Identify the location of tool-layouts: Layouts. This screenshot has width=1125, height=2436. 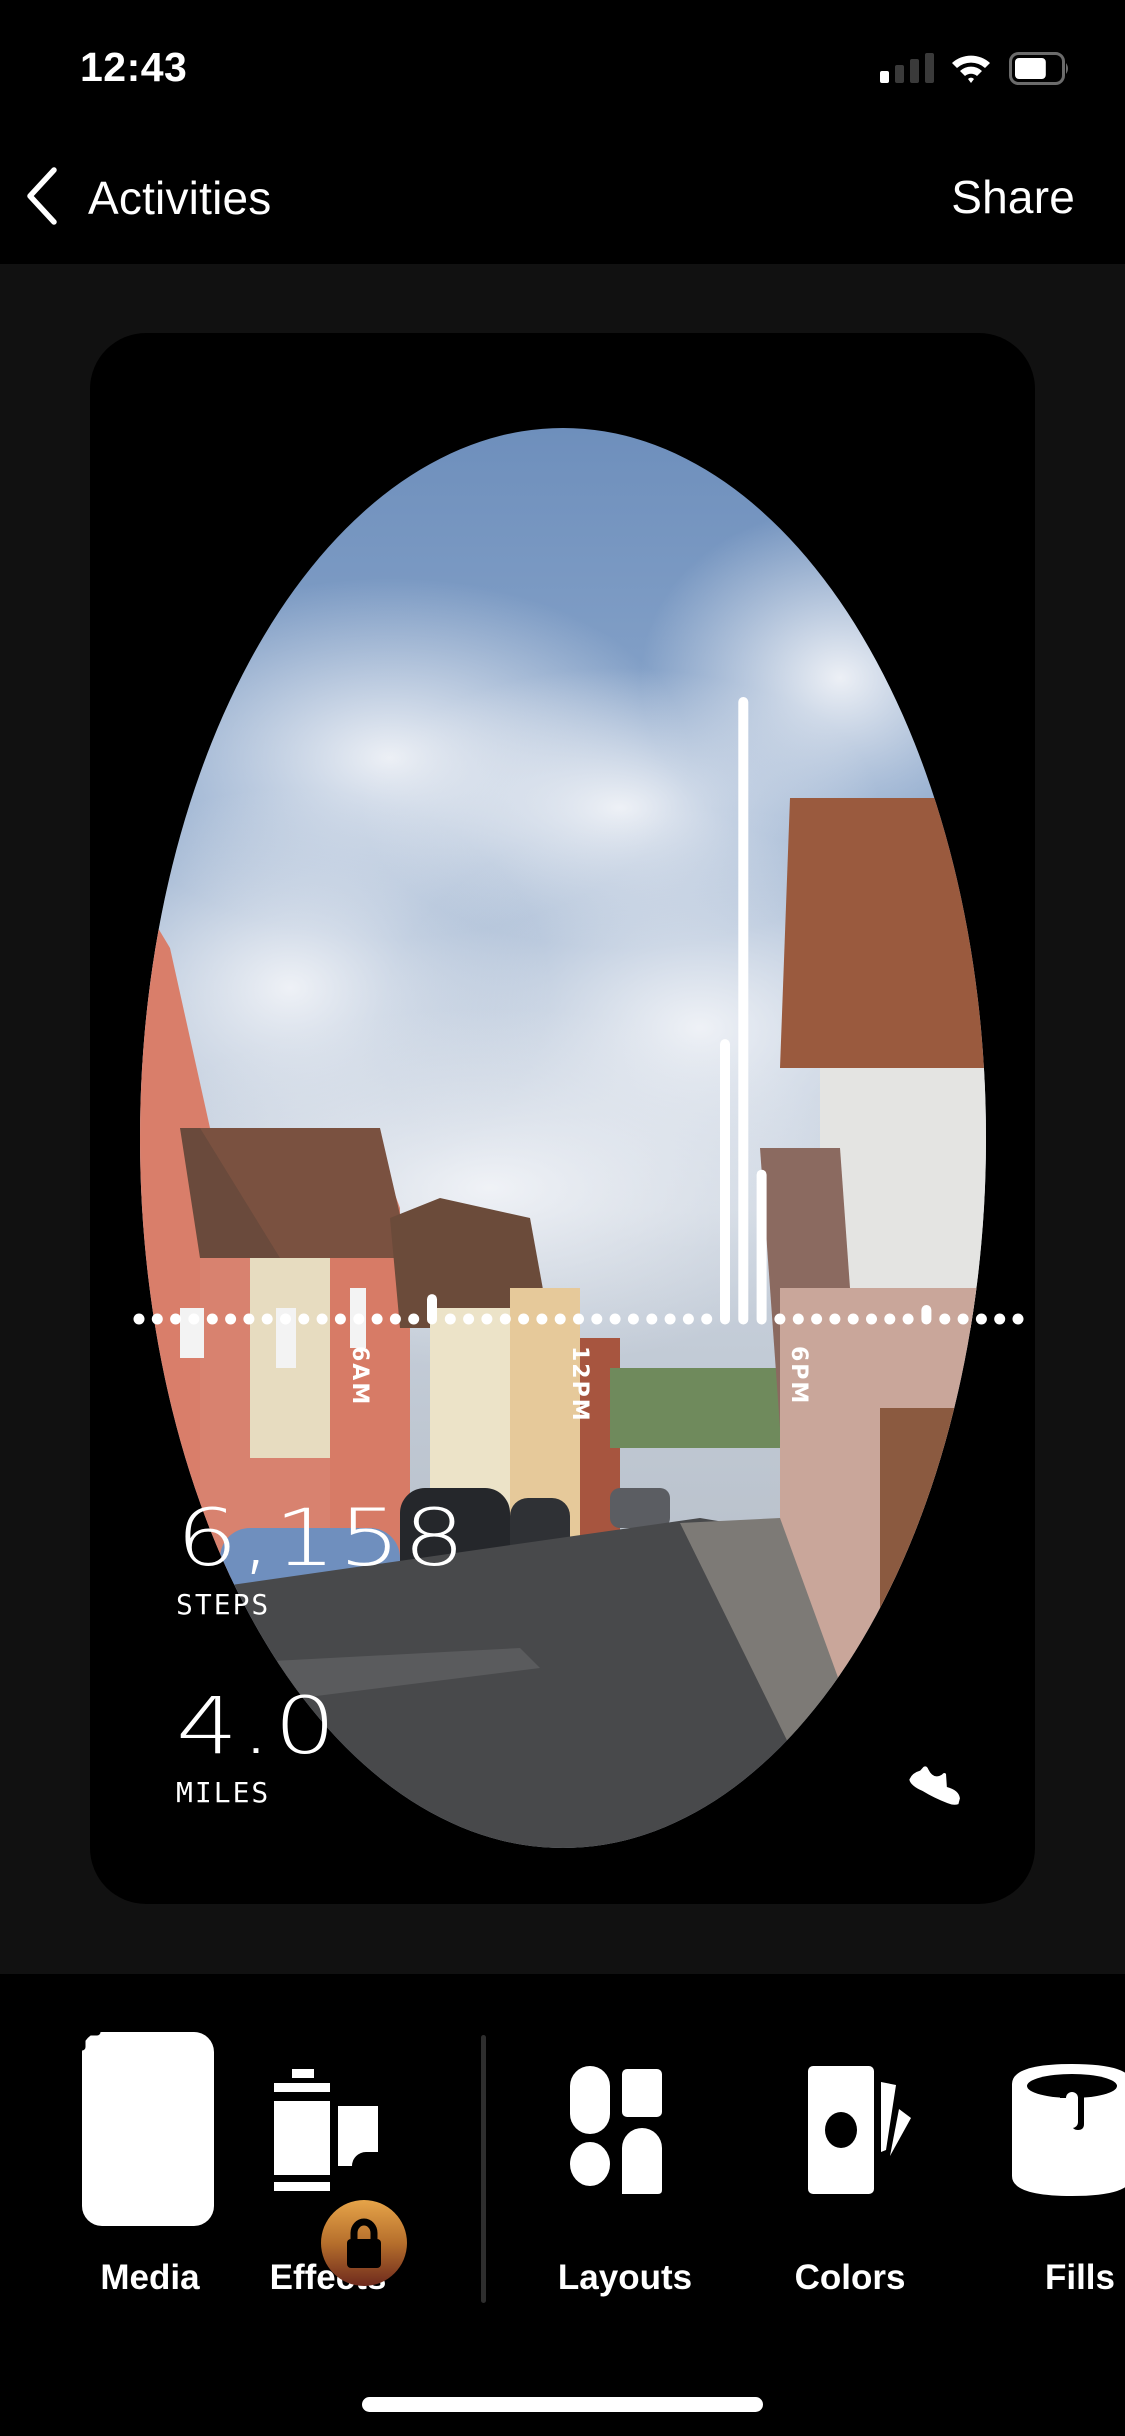
(625, 2139).